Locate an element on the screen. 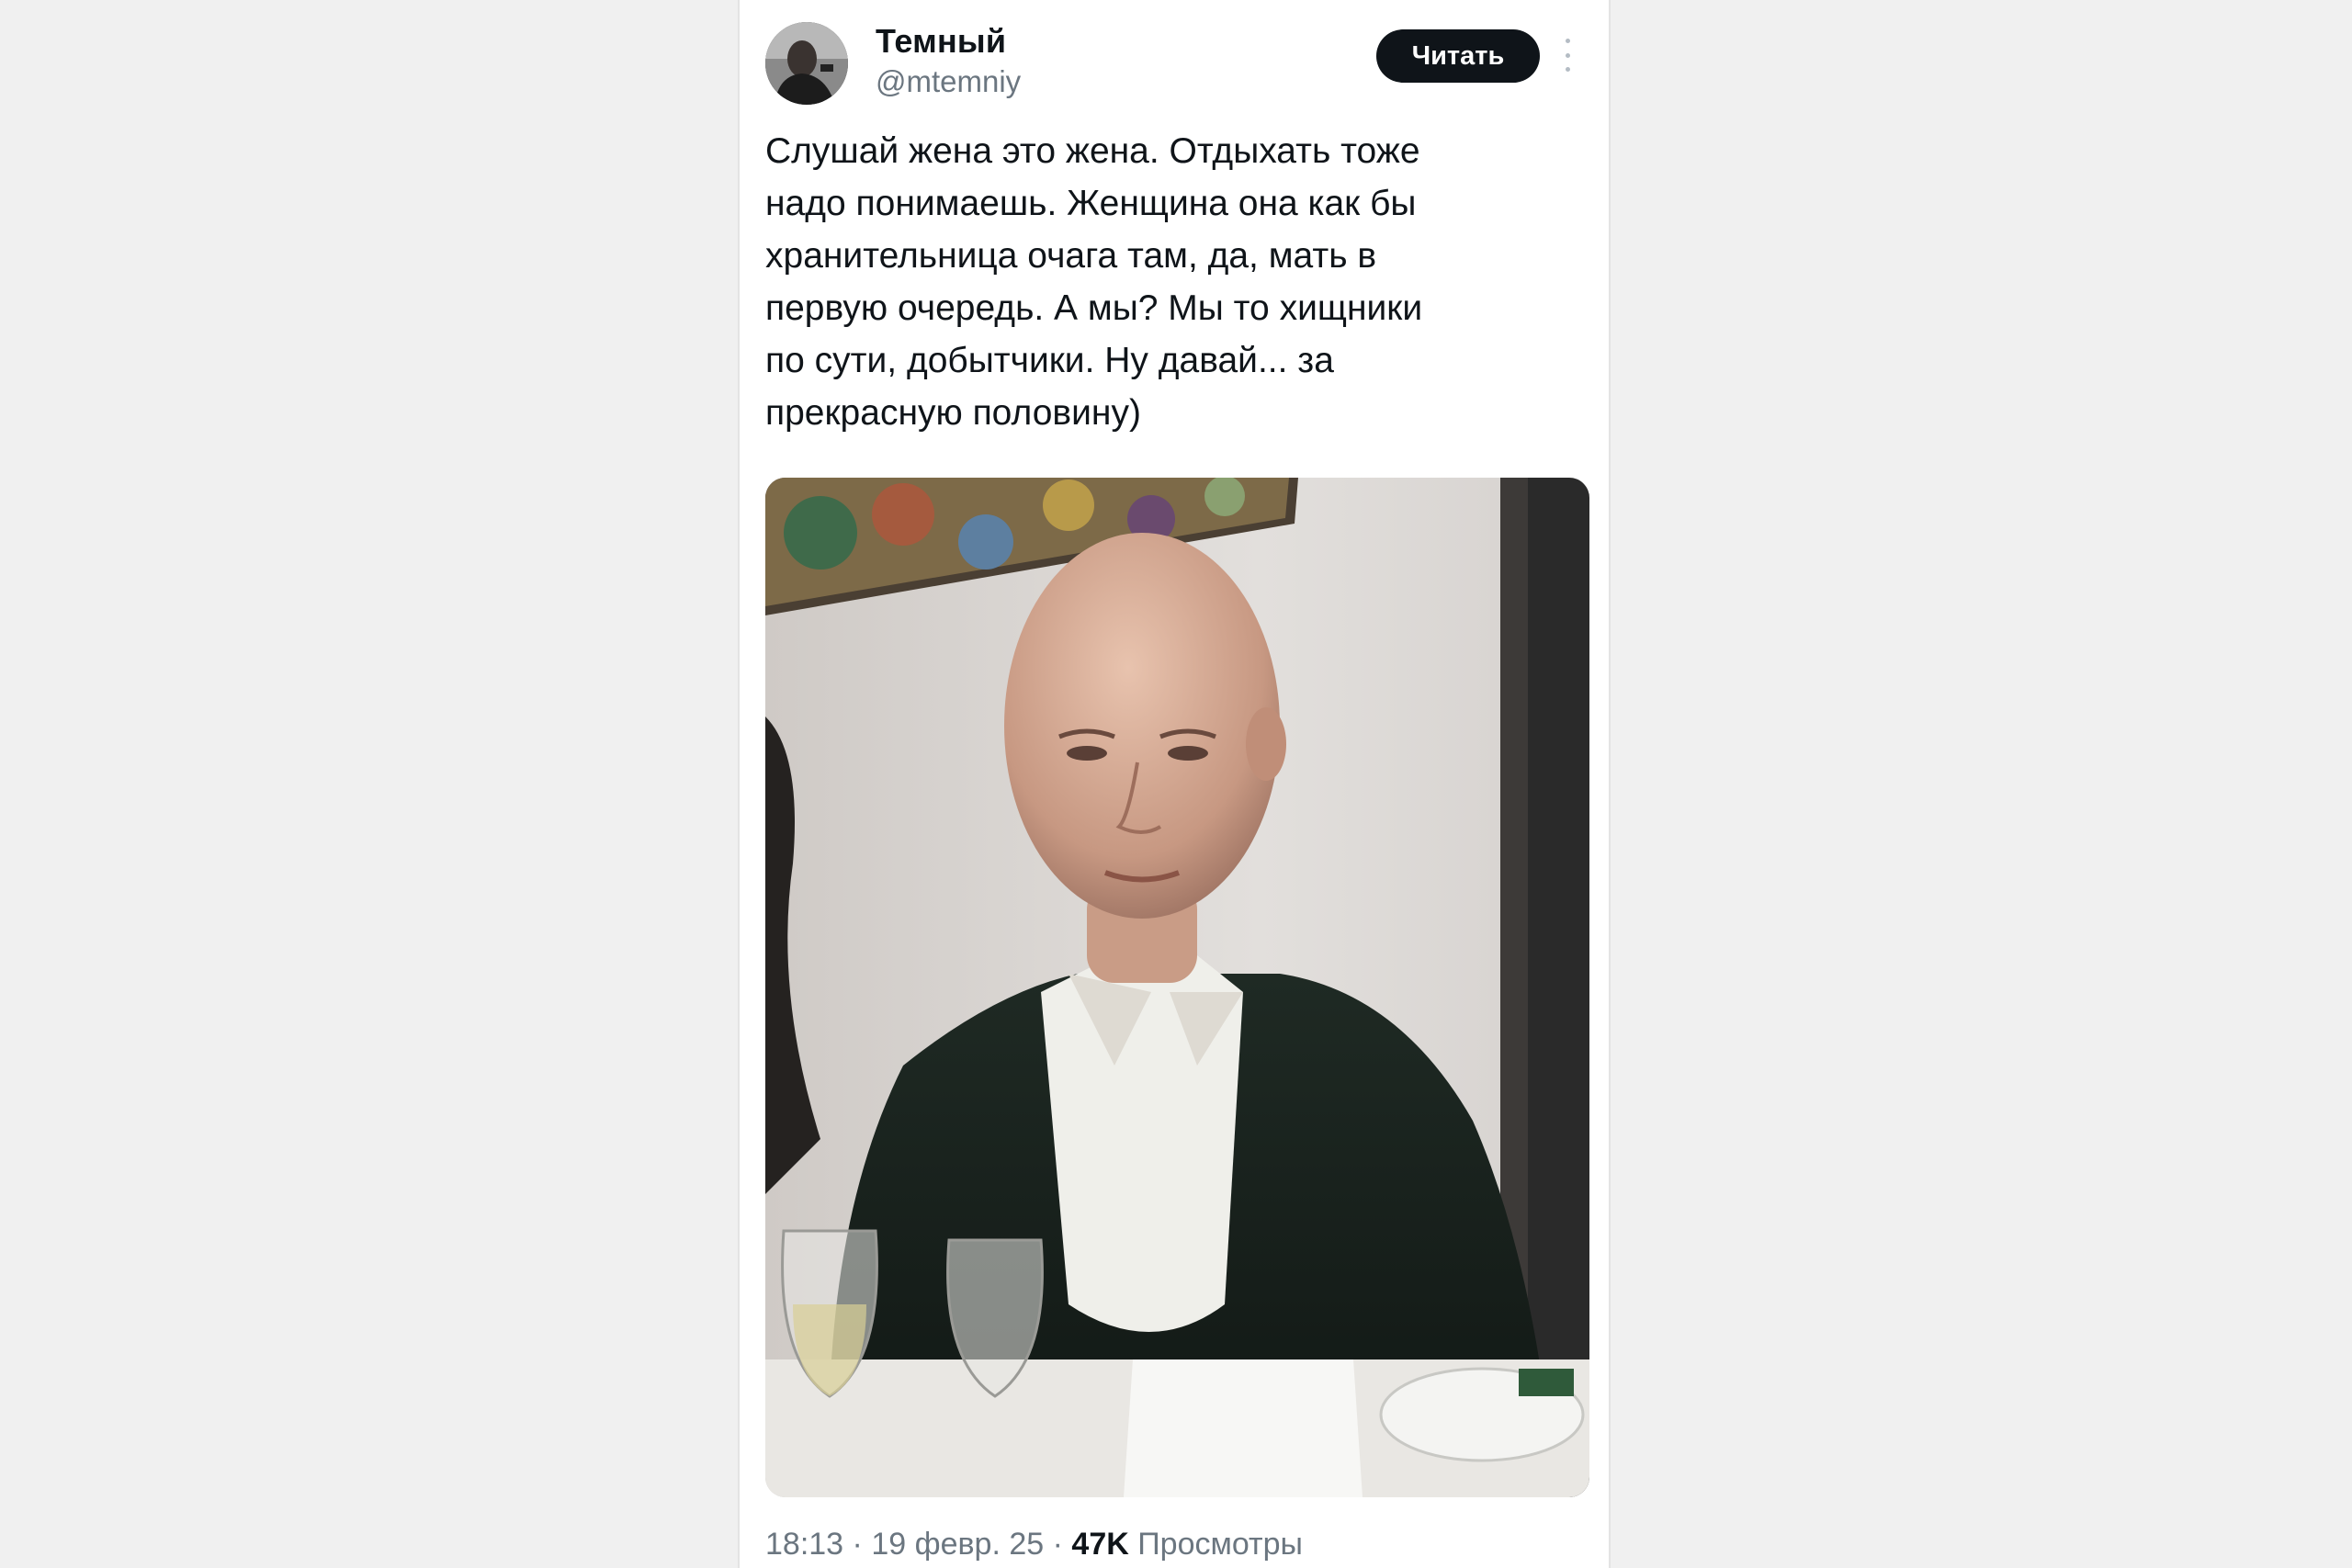  tweet-date: 19 февр. 25 is located at coordinates (958, 1545).